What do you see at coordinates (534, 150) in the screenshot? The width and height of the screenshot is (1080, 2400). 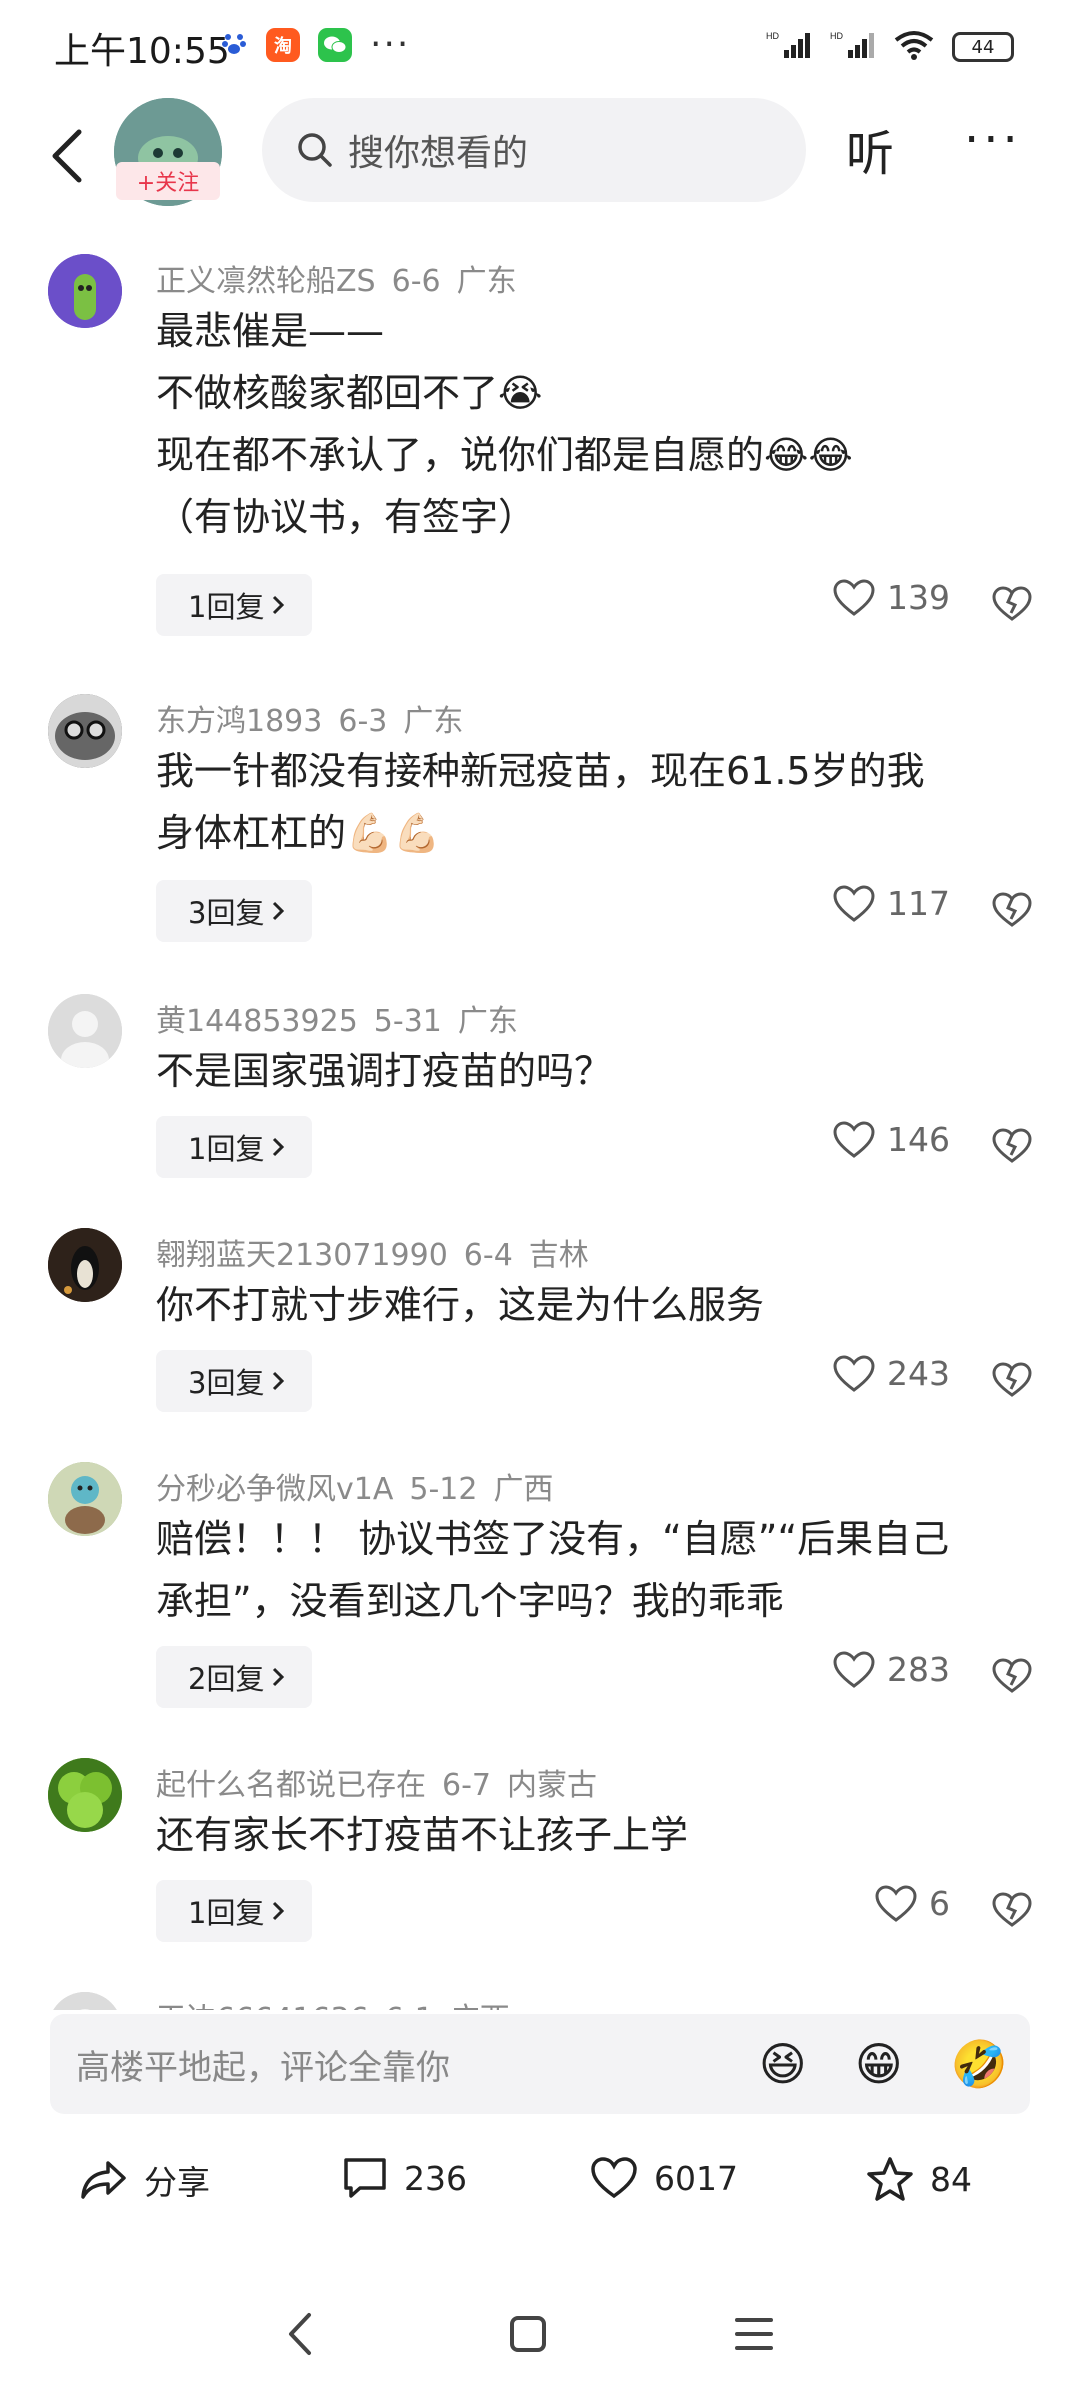 I see `search-input: 搜你想看的` at bounding box center [534, 150].